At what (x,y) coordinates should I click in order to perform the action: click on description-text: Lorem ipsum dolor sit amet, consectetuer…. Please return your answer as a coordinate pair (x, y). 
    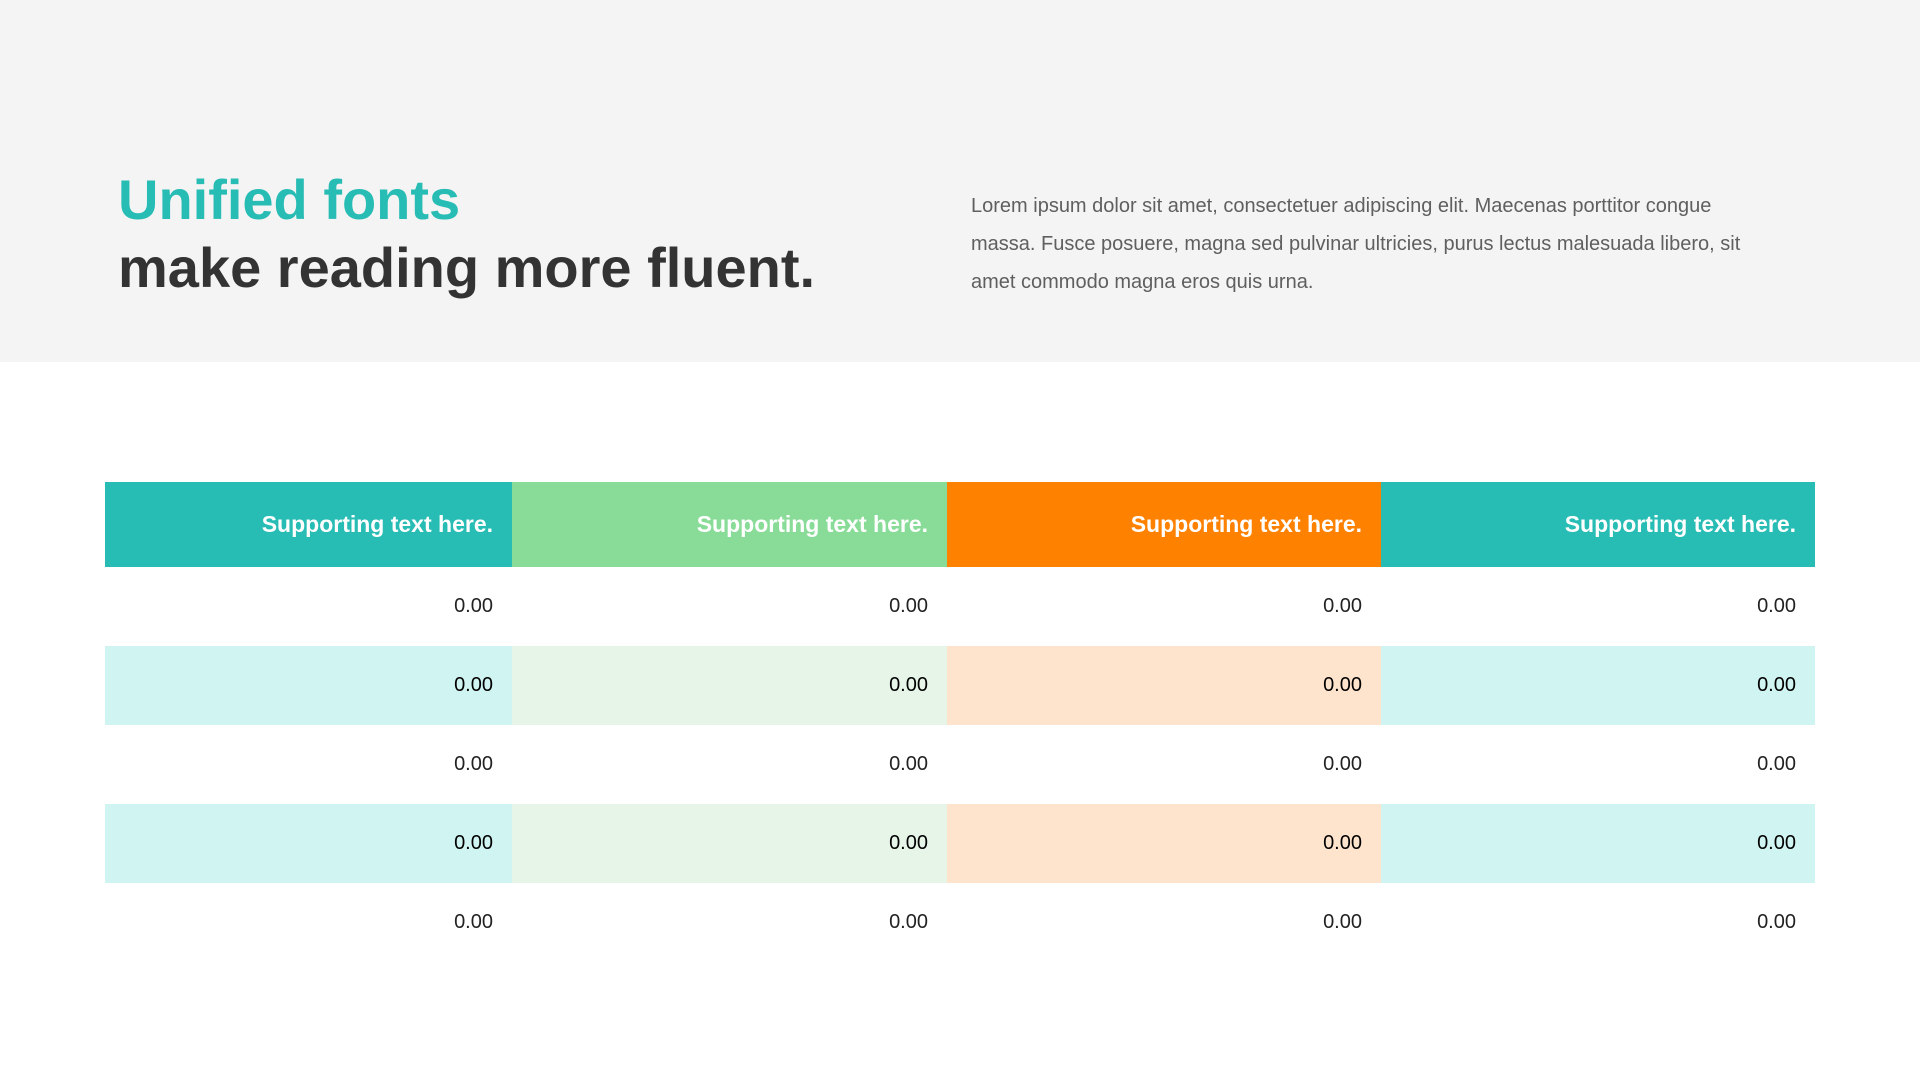
    Looking at the image, I should click on (1356, 244).